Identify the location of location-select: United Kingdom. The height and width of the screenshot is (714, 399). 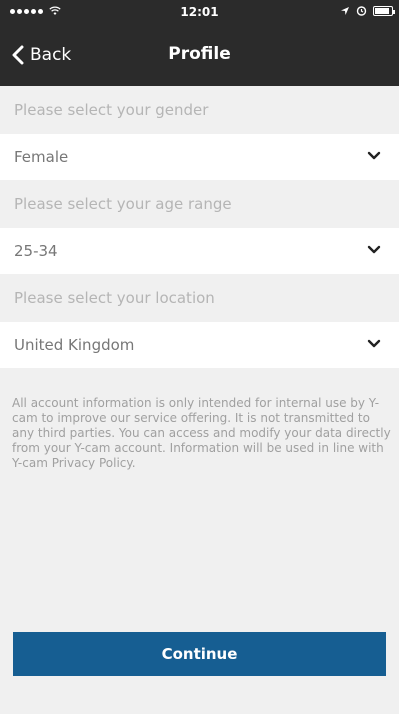
(199, 345).